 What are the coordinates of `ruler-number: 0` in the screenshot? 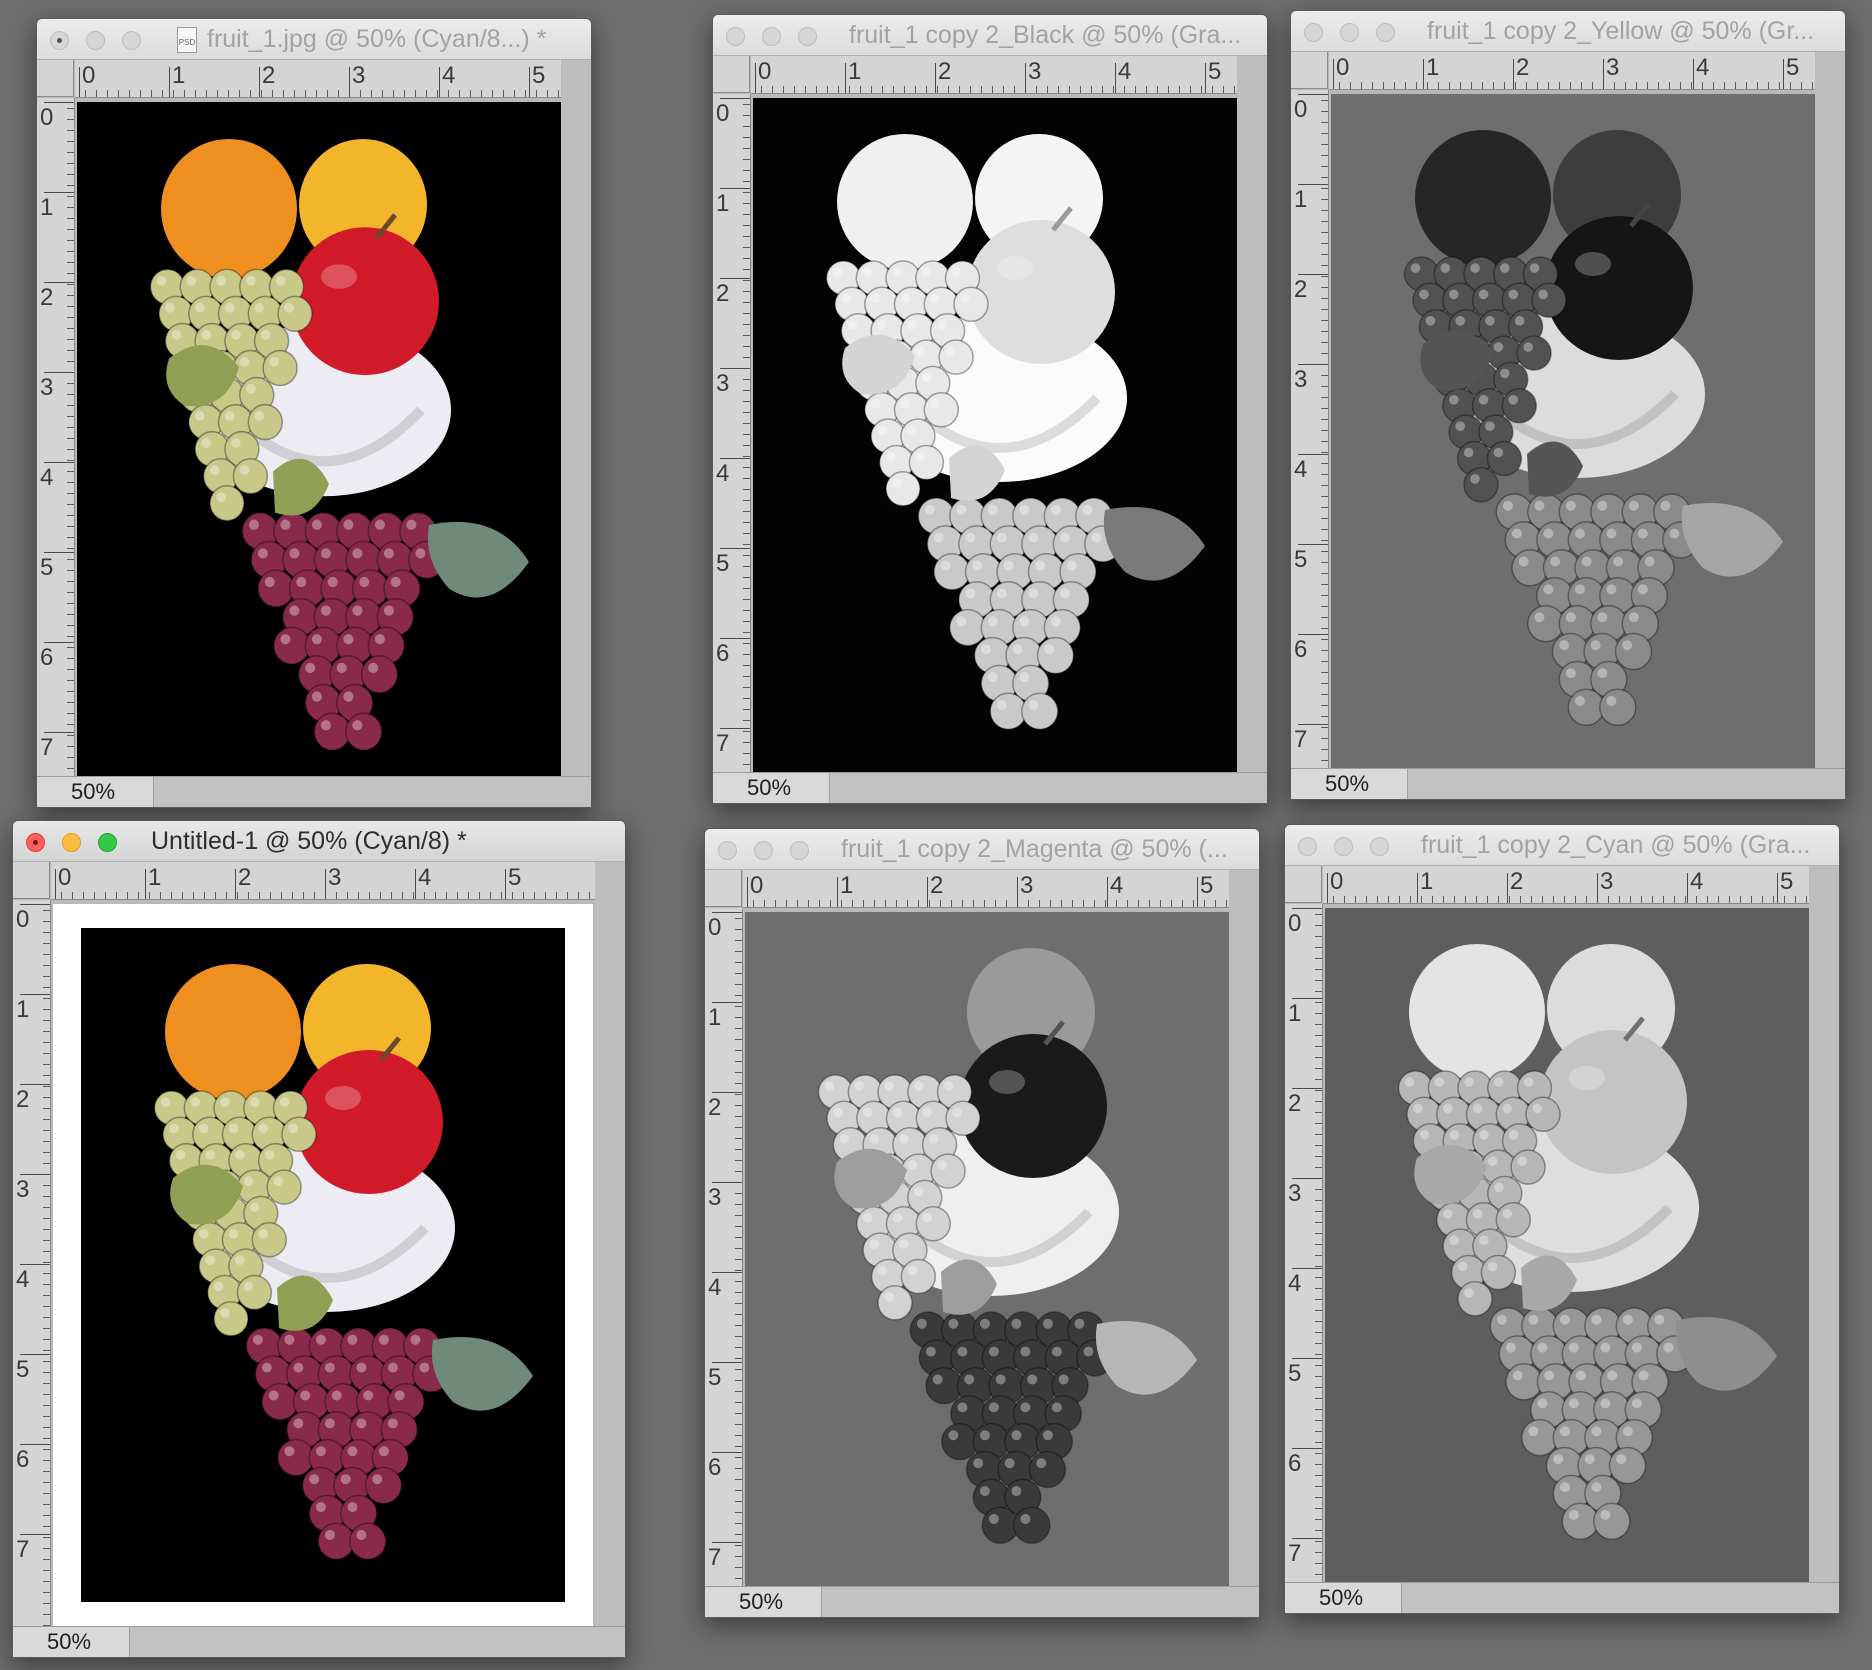 It's located at (65, 877).